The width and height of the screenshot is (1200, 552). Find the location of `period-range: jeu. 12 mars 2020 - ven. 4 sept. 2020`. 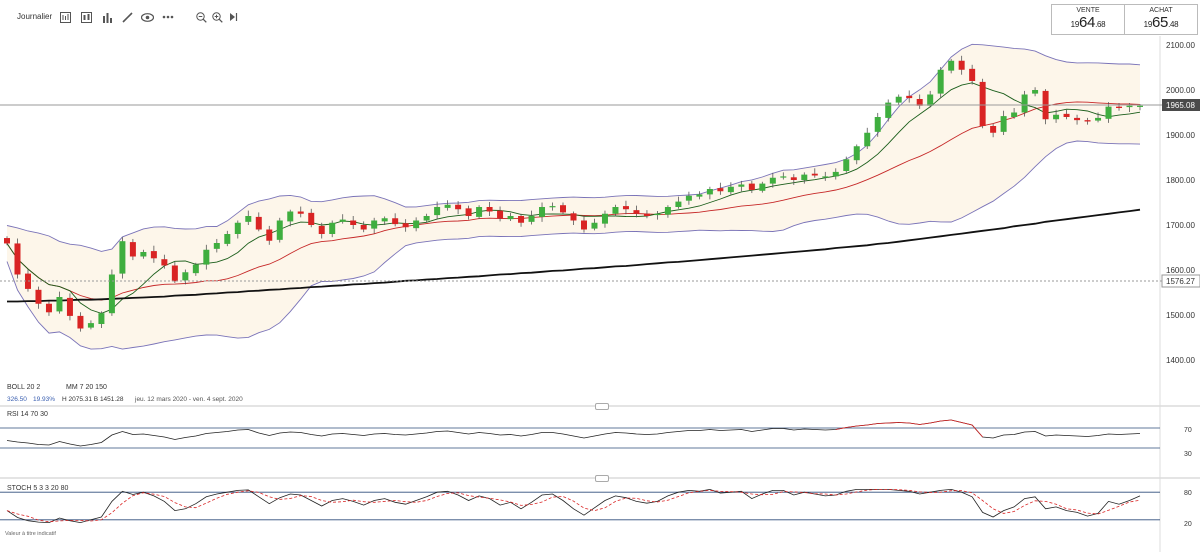

period-range: jeu. 12 mars 2020 - ven. 4 sept. 2020 is located at coordinates (188, 399).